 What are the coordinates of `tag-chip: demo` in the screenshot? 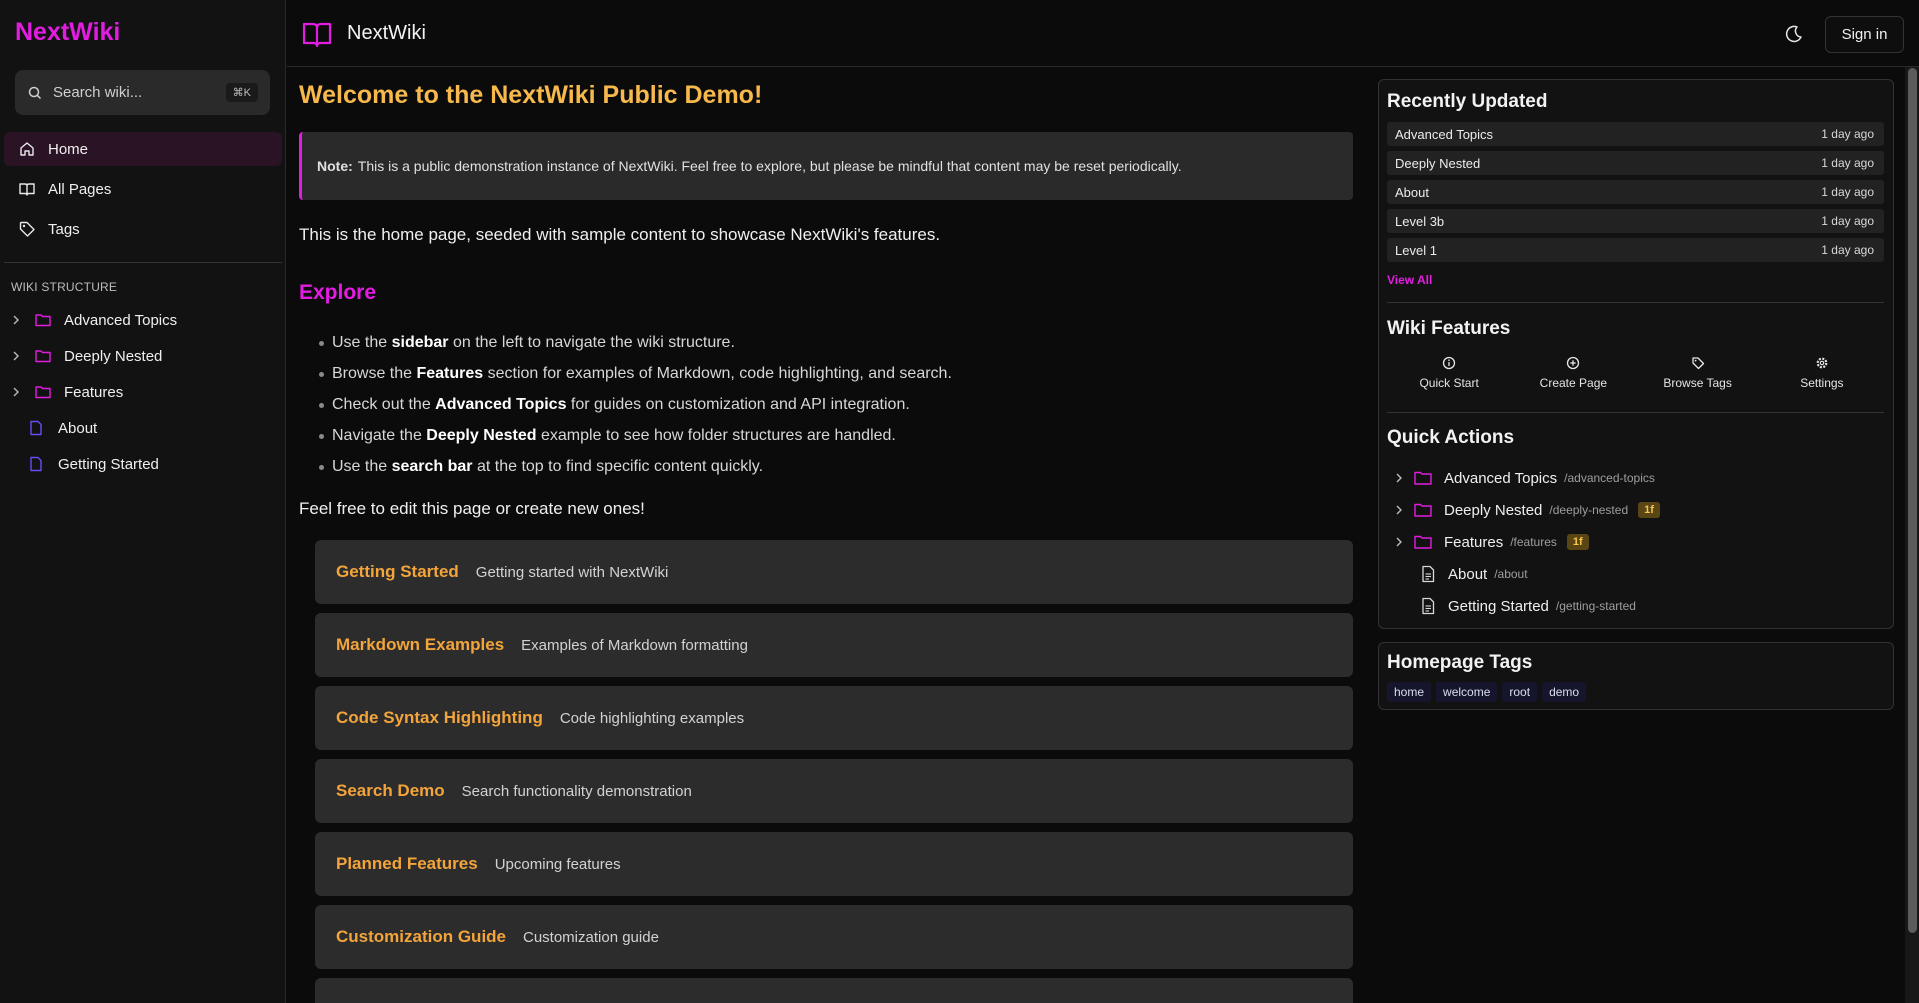 It's located at (1564, 692).